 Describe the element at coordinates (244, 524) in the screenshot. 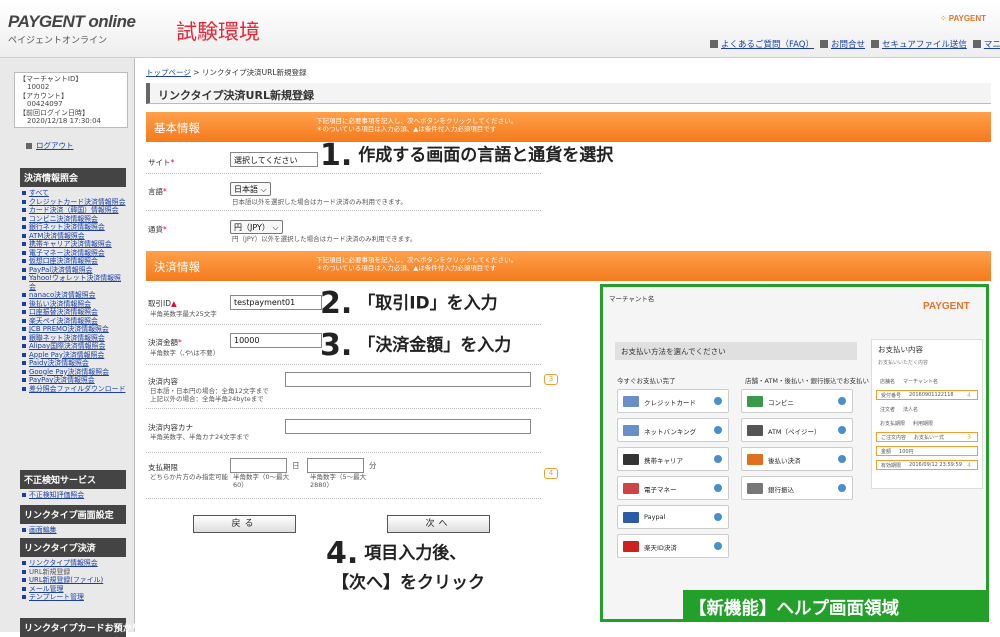

I see `back-button: 戻る` at that location.